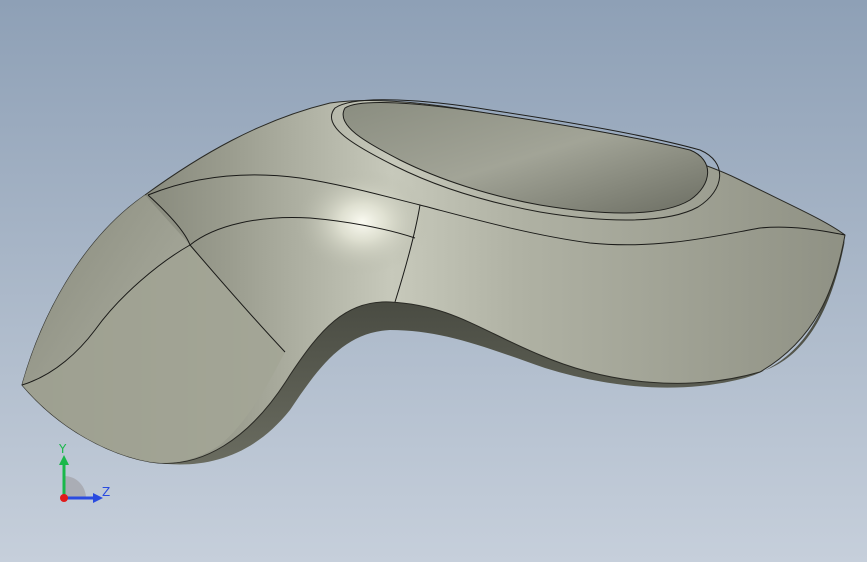 The width and height of the screenshot is (867, 562). What do you see at coordinates (63, 449) in the screenshot?
I see `y-axis-label: Y` at bounding box center [63, 449].